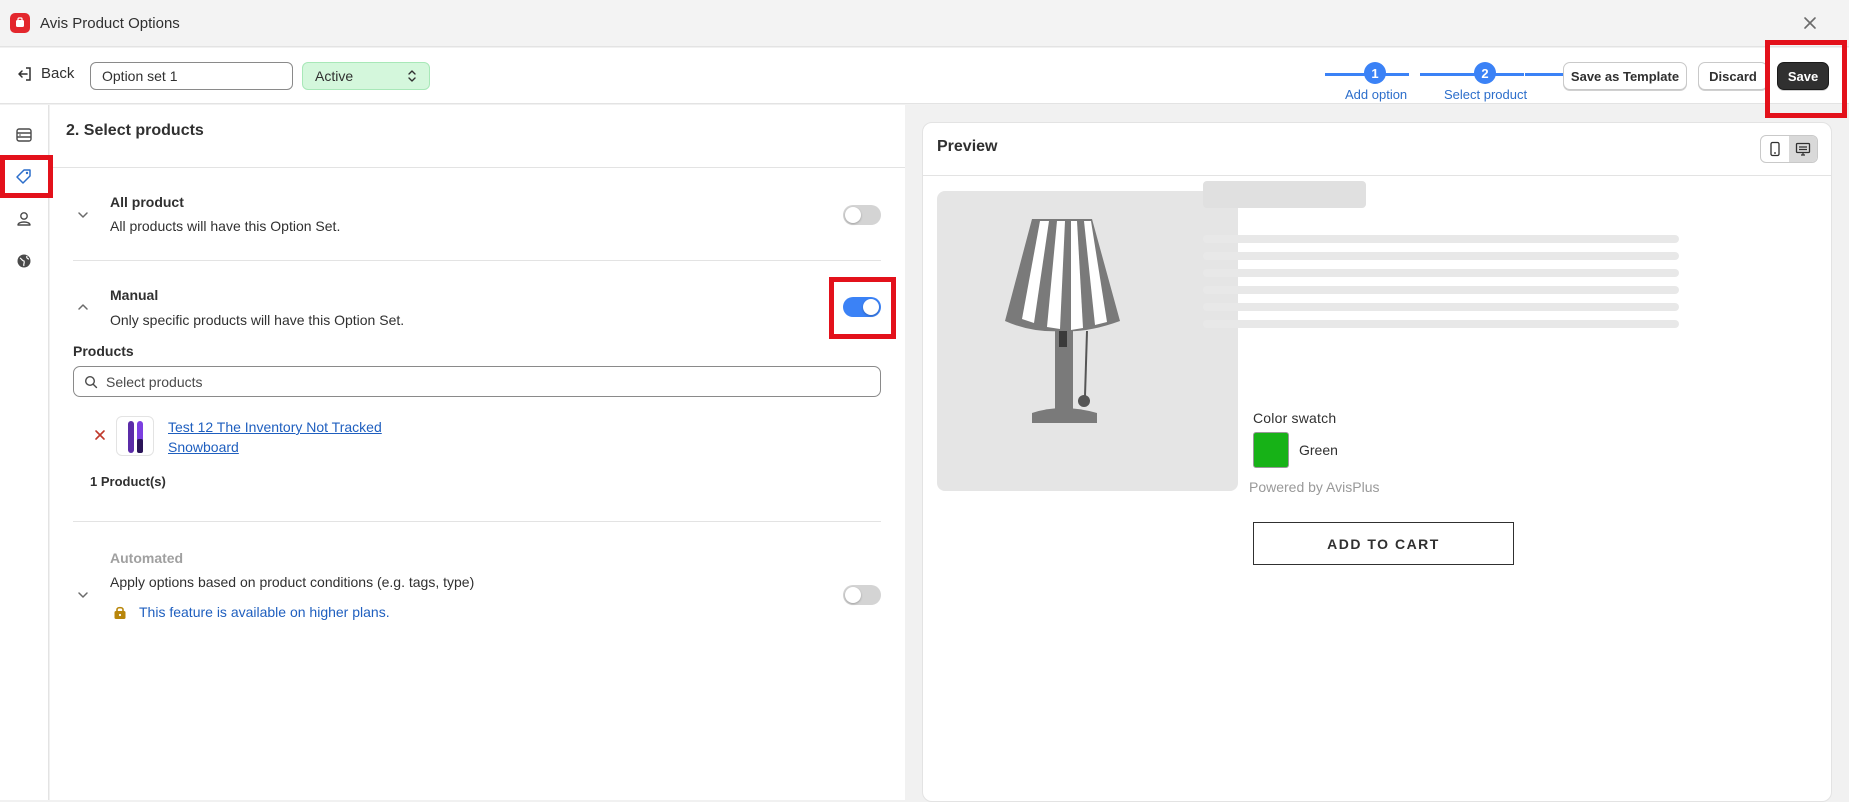 The image size is (1849, 802). I want to click on product-count: 1 Product(s), so click(128, 481).